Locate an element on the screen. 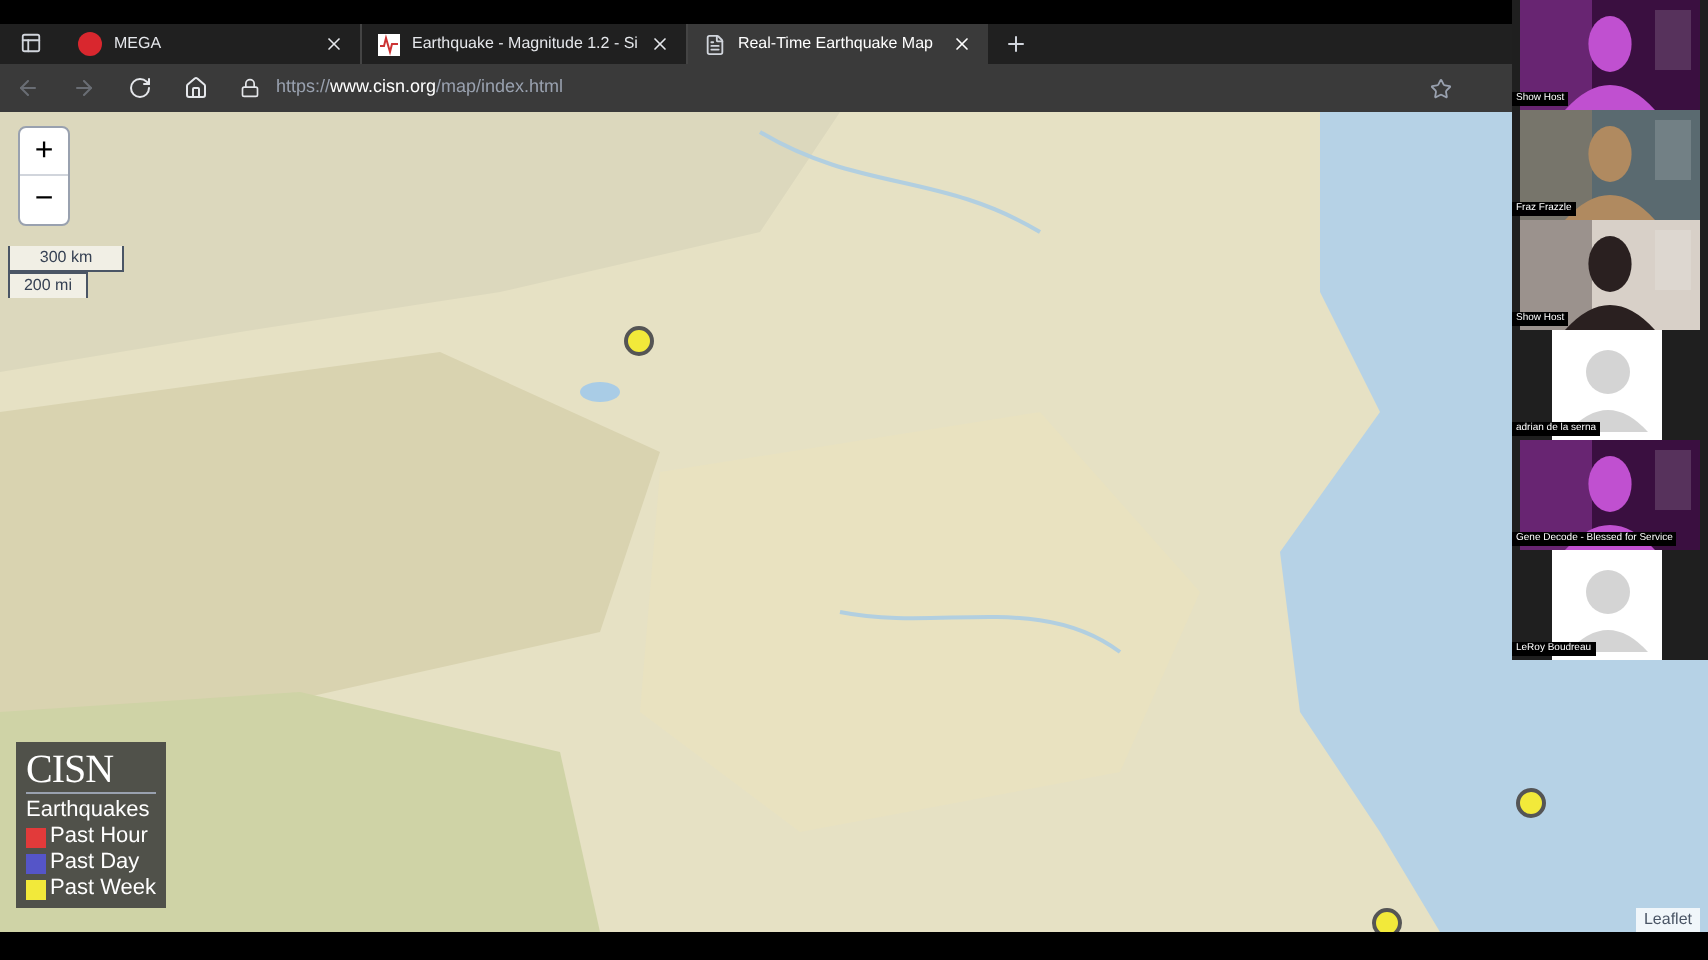 This screenshot has width=1708, height=960. tab-title: Real-Time Earthquake Map is located at coordinates (836, 44).